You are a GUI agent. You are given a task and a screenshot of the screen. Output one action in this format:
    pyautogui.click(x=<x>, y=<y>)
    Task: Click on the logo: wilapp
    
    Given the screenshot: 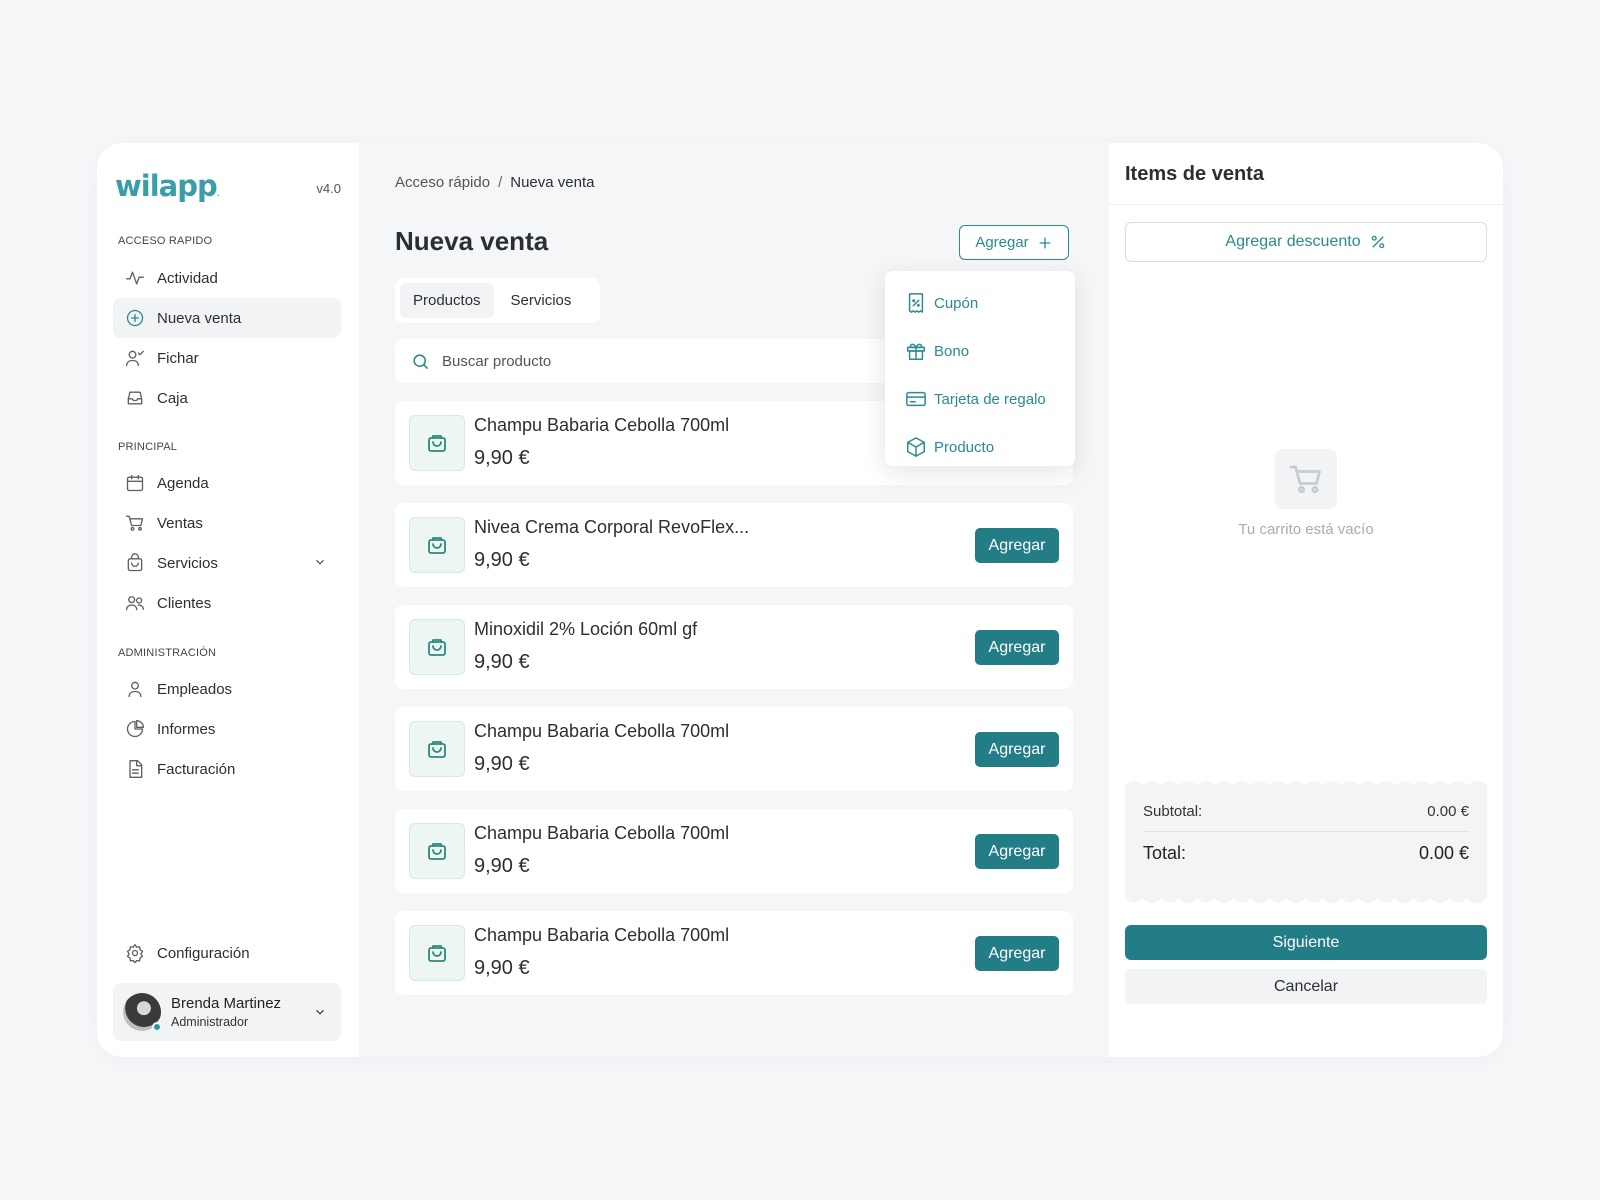 What is the action you would take?
    pyautogui.click(x=166, y=186)
    